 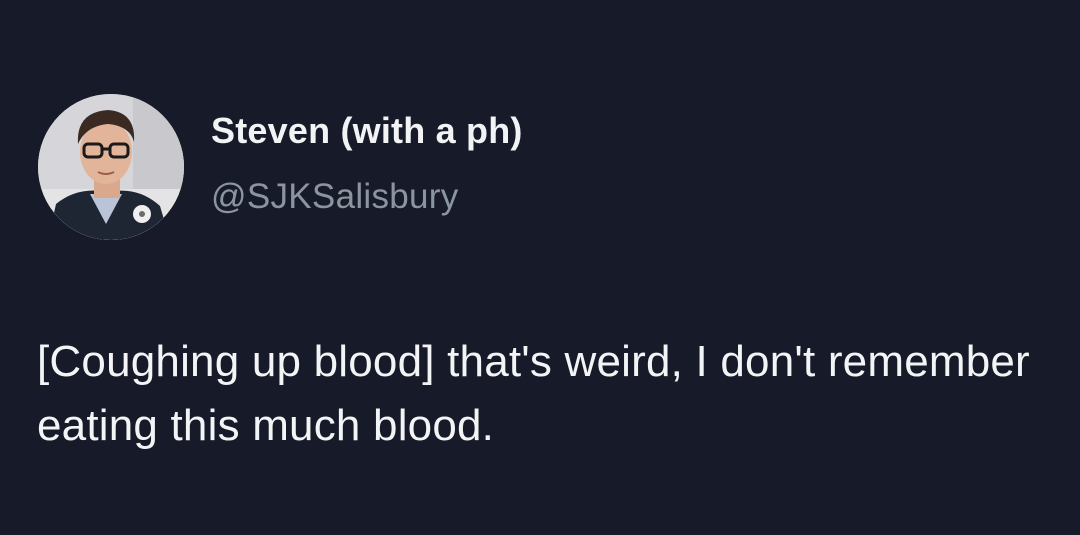 I want to click on profile-photo-icon, so click(x=111, y=167).